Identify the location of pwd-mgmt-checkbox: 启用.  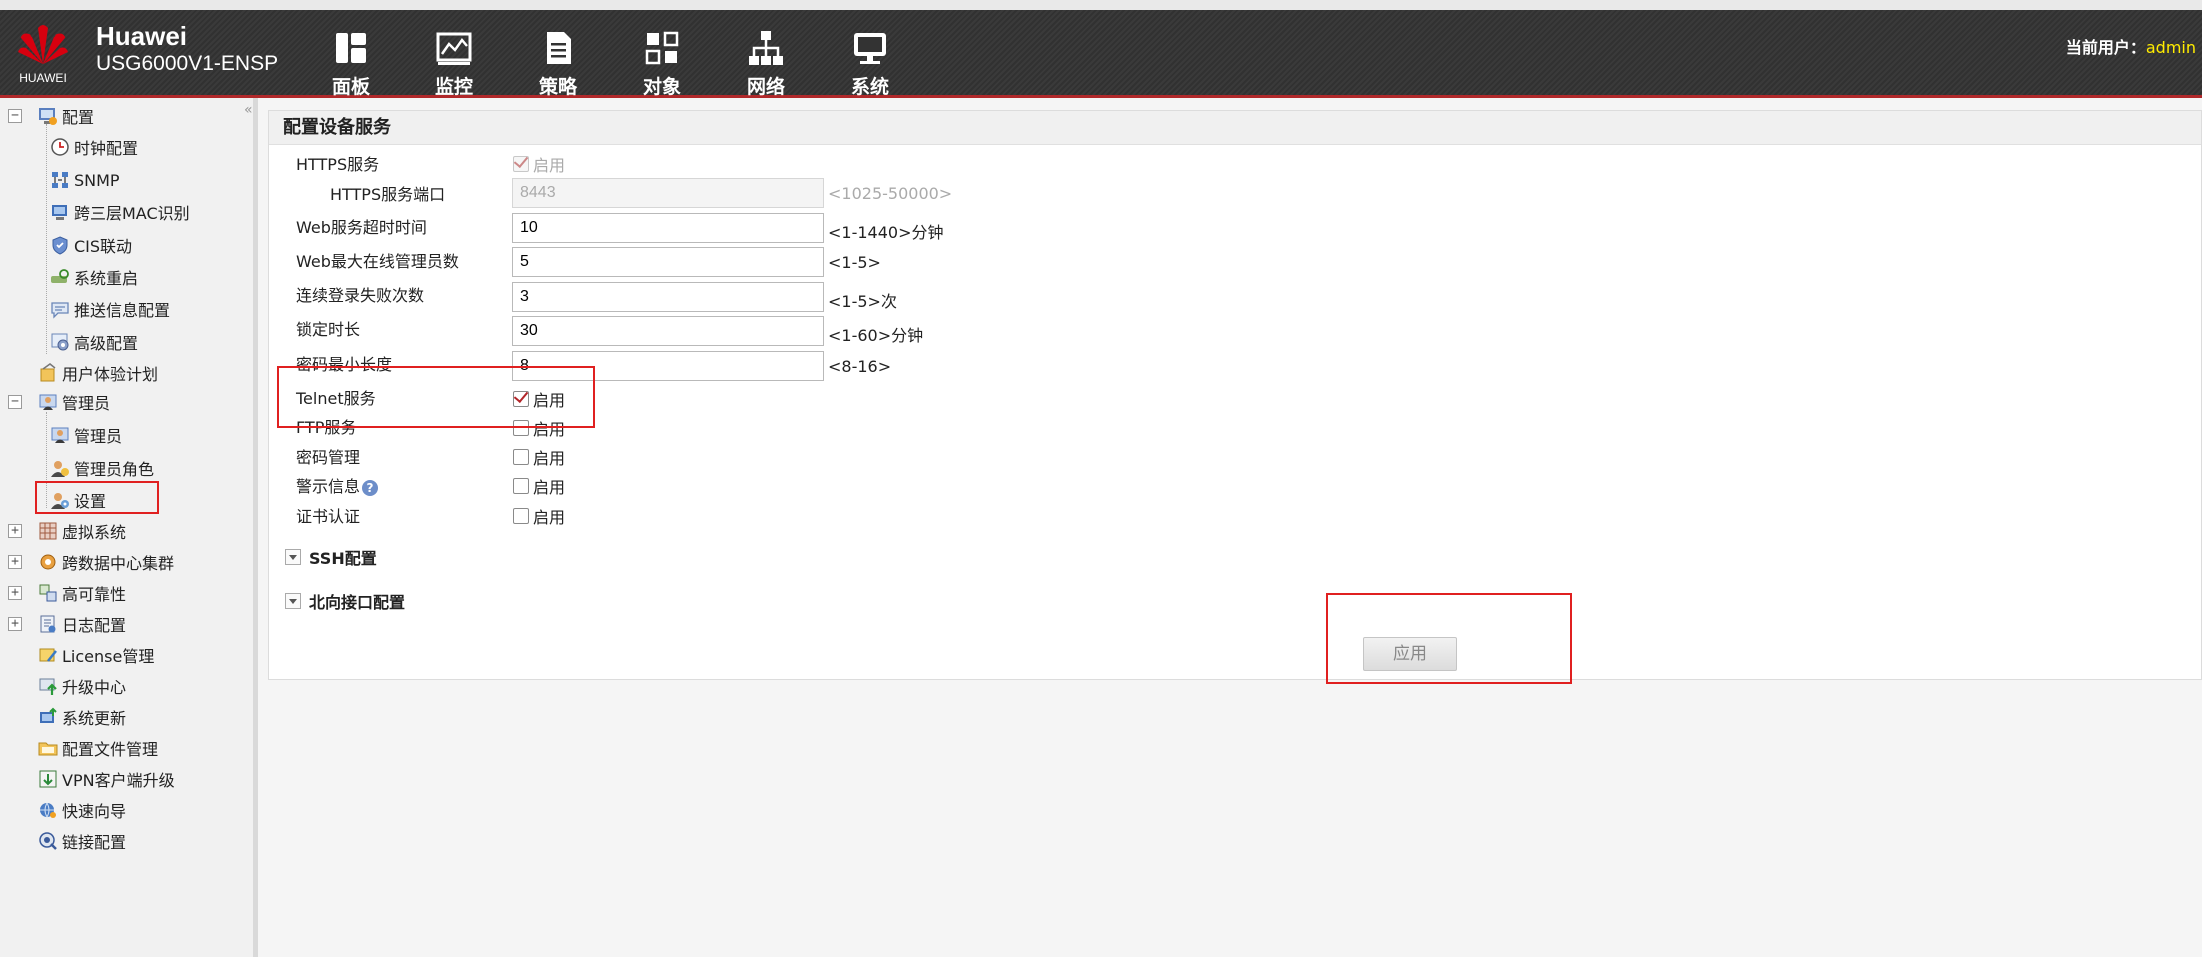
(539, 457).